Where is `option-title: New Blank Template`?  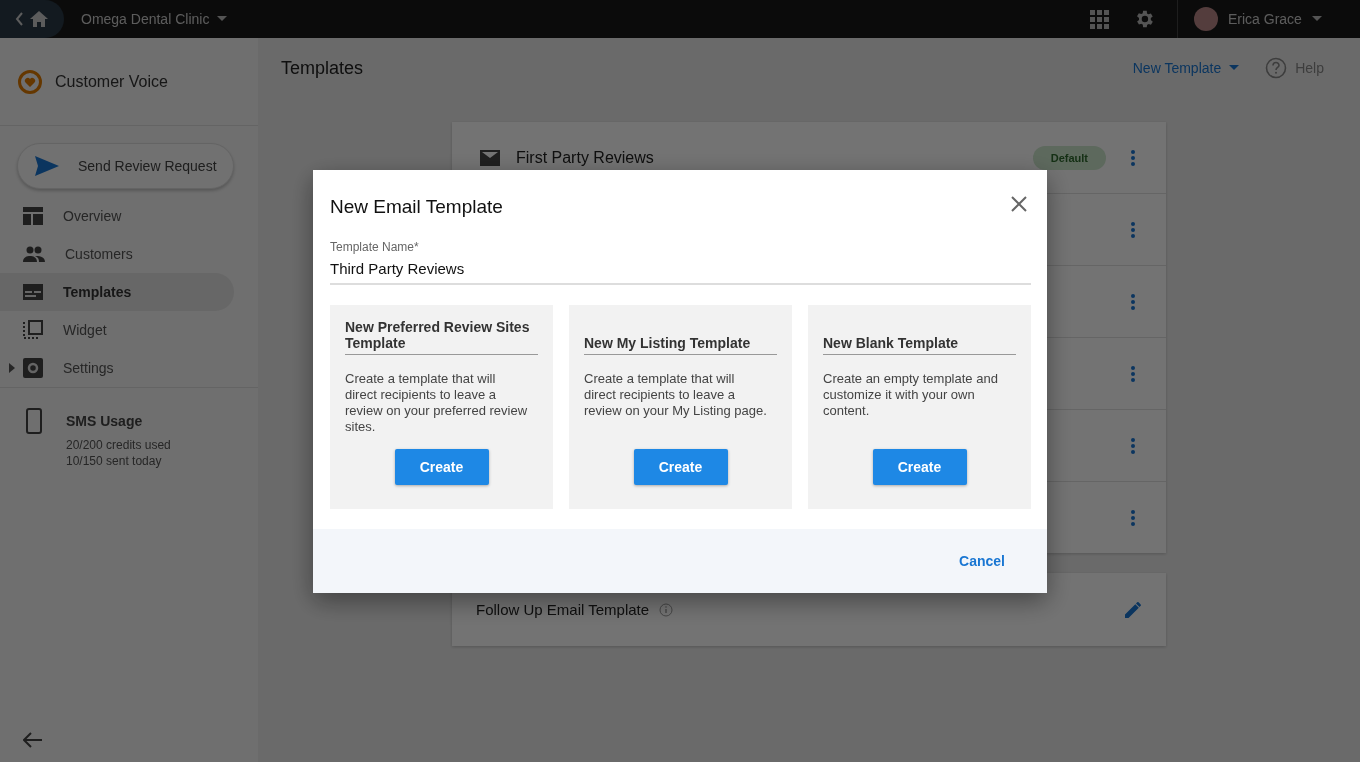
option-title: New Blank Template is located at coordinates (919, 334).